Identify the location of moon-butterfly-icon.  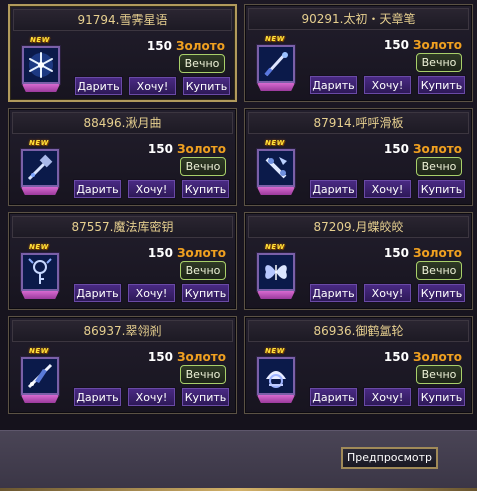
(276, 272).